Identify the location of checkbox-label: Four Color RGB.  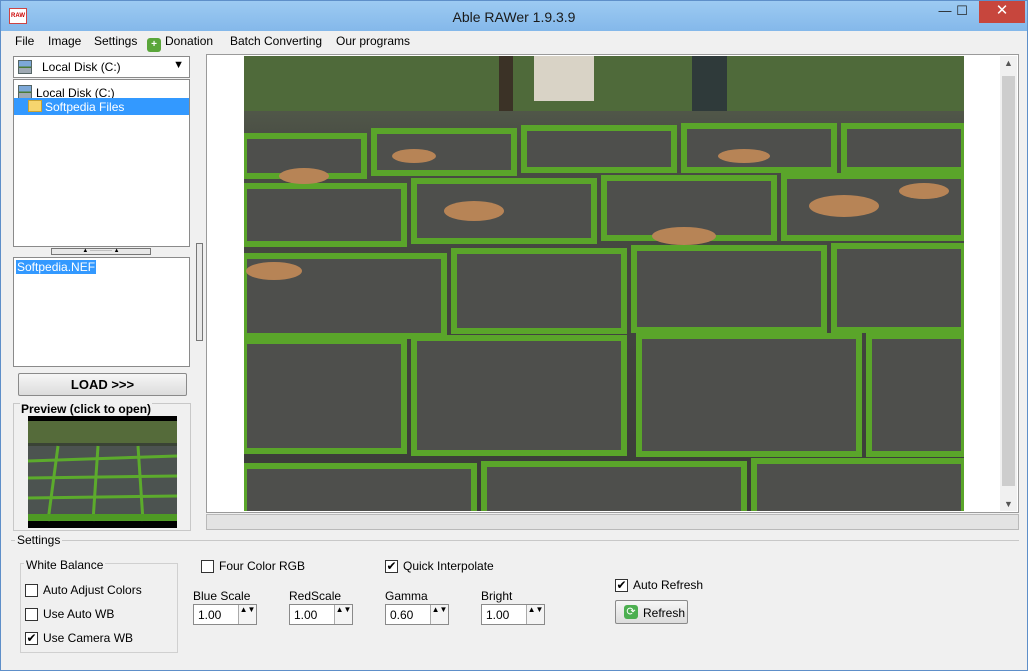
(262, 566).